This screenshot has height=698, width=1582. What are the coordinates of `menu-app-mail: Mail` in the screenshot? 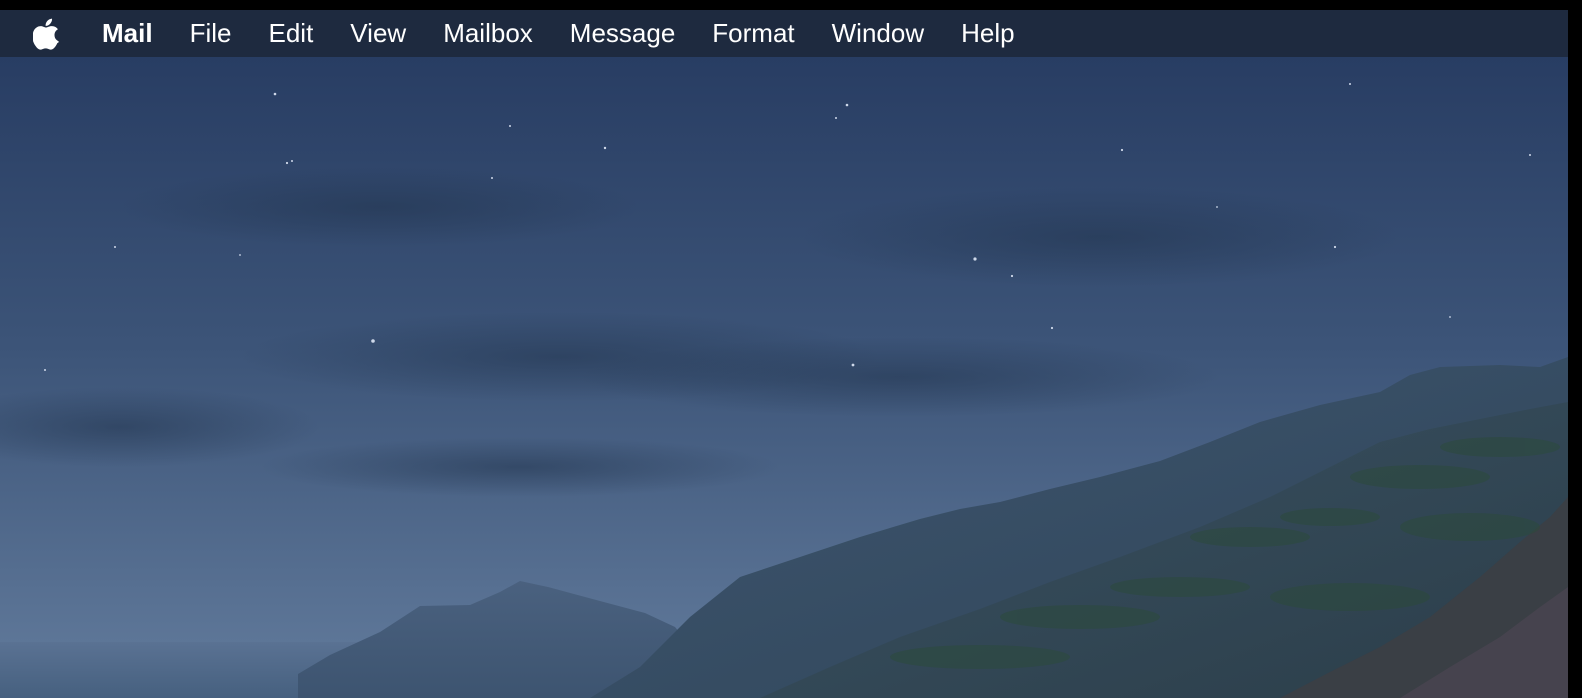 It's located at (127, 33).